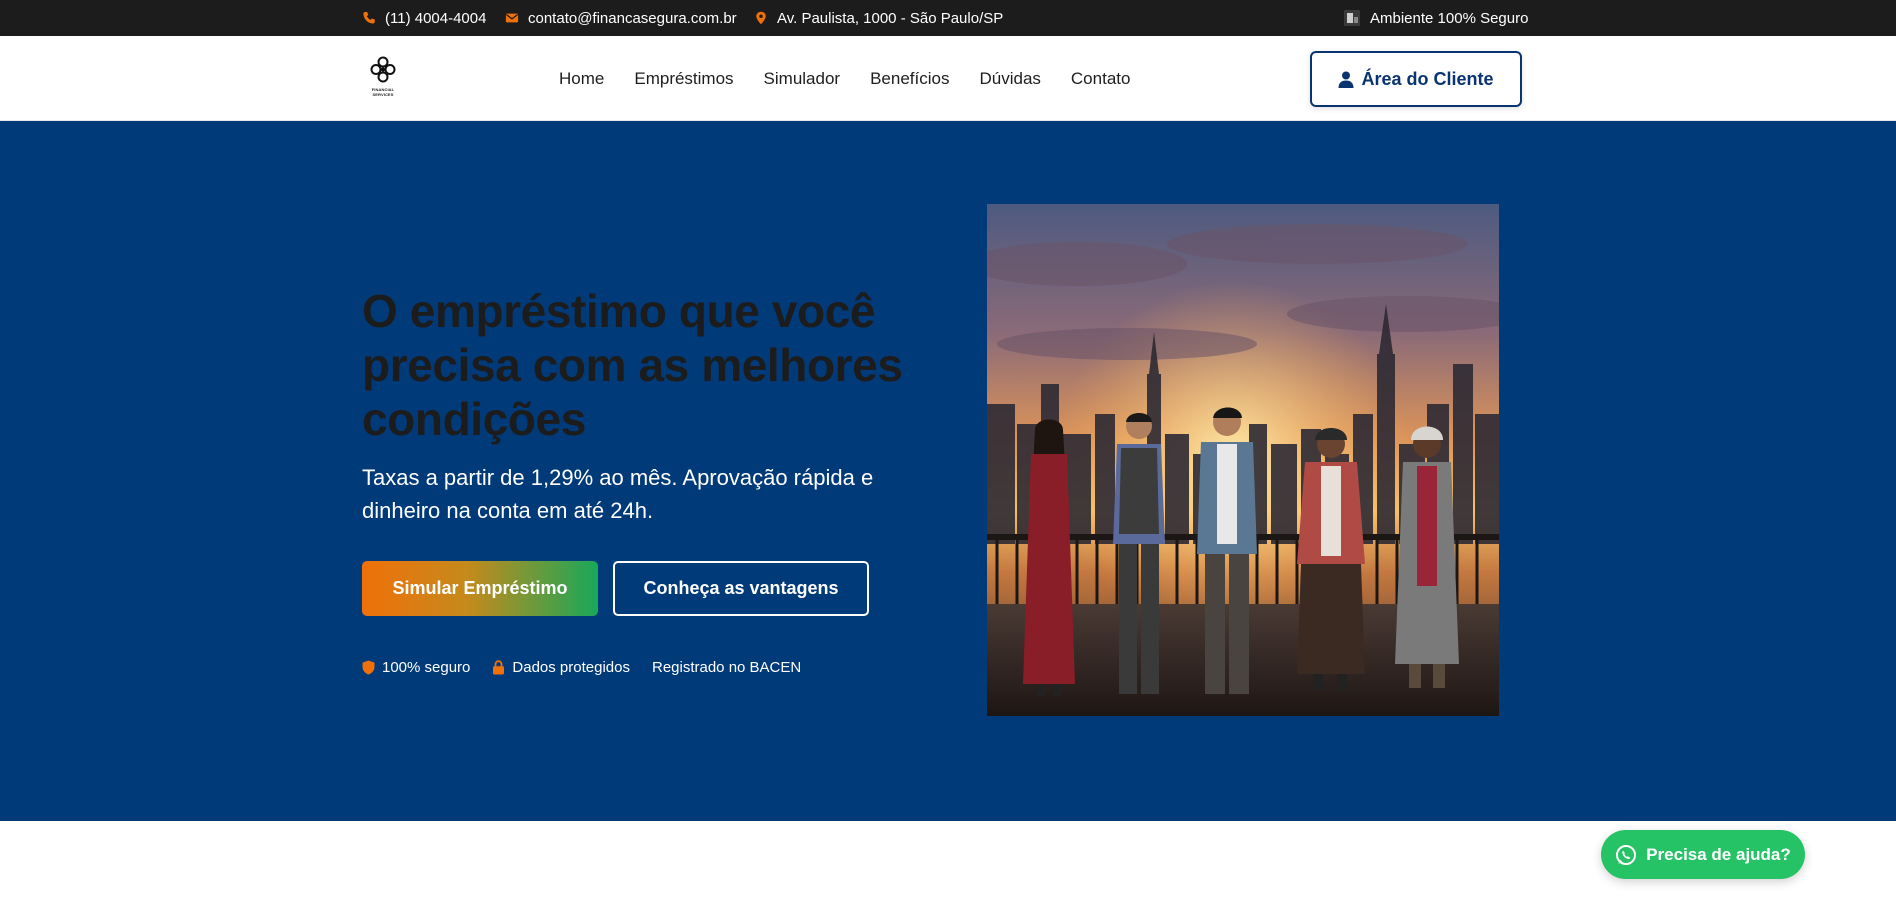 The width and height of the screenshot is (1896, 903). What do you see at coordinates (1346, 79) in the screenshot?
I see `user-icon` at bounding box center [1346, 79].